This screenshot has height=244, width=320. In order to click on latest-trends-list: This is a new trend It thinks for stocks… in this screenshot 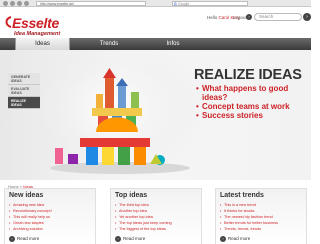, I will do `click(262, 217)`.